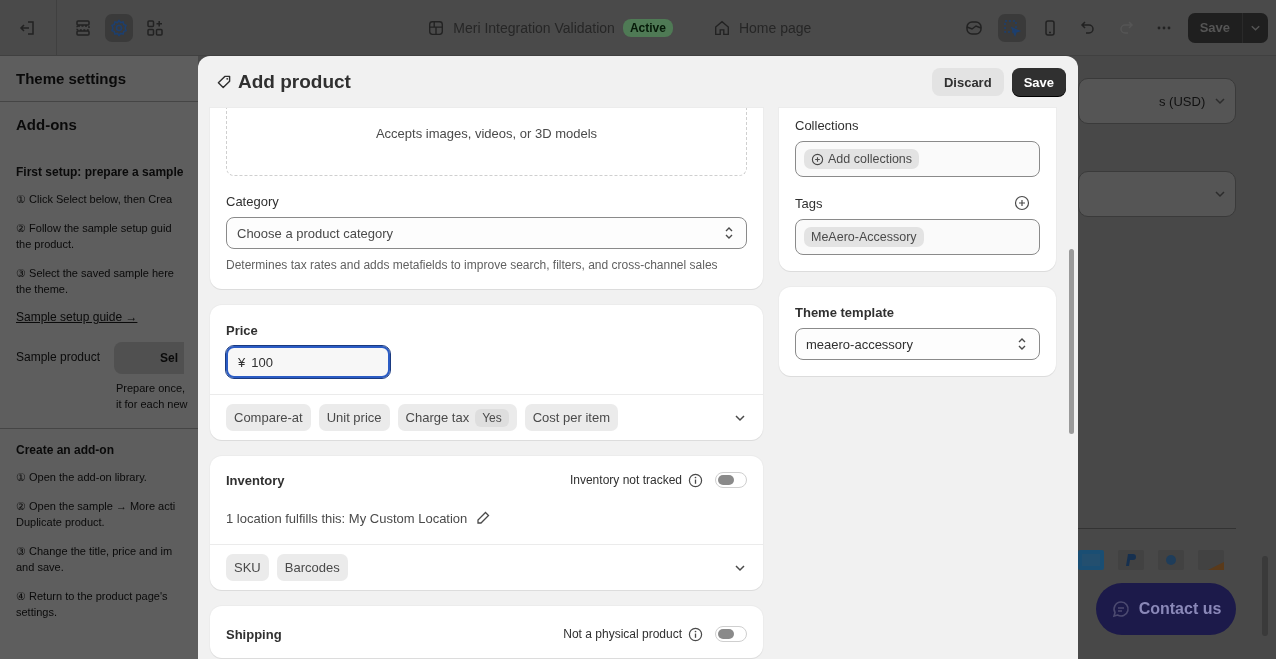  I want to click on option-pill: Barcodes, so click(312, 567).